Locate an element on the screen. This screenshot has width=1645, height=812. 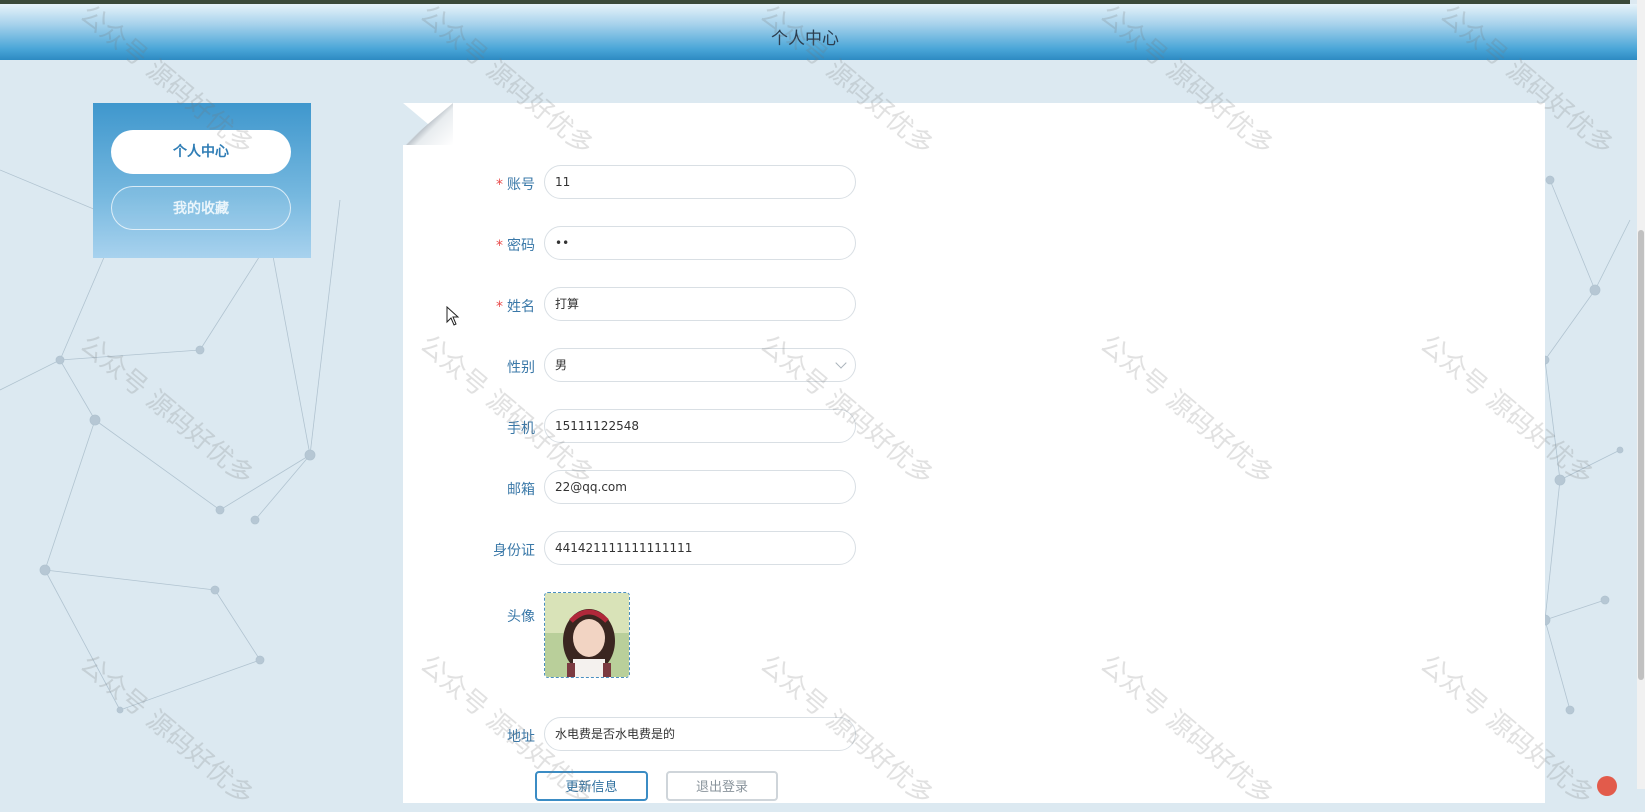
email-label: 邮箱 is located at coordinates (521, 490).